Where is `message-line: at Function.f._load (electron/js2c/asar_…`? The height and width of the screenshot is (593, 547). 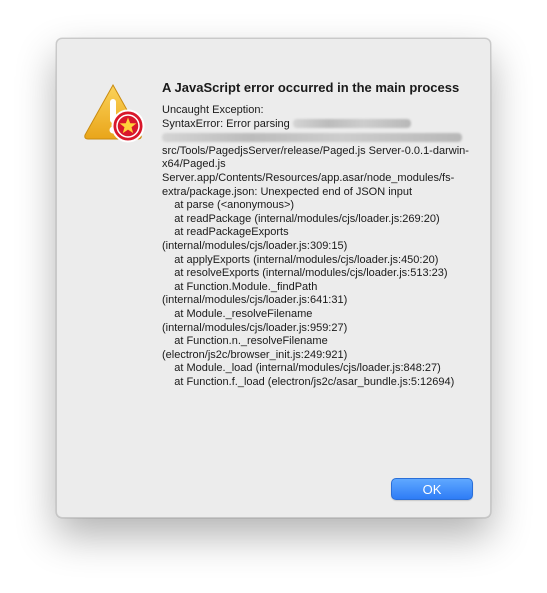
message-line: at Function.f._load (electron/js2c/asar_… is located at coordinates (308, 381).